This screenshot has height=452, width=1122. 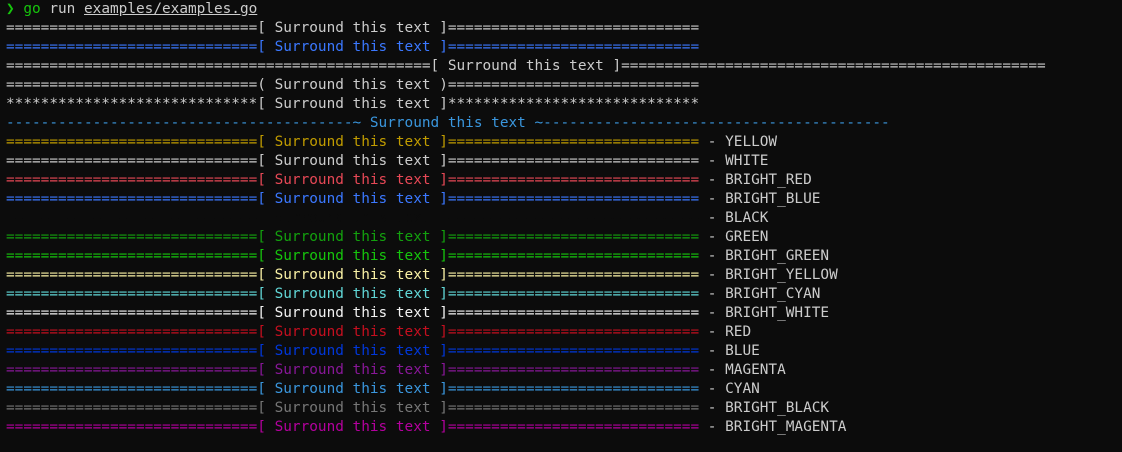 What do you see at coordinates (755, 180) in the screenshot?
I see `color-label: - BRIGHT_RED` at bounding box center [755, 180].